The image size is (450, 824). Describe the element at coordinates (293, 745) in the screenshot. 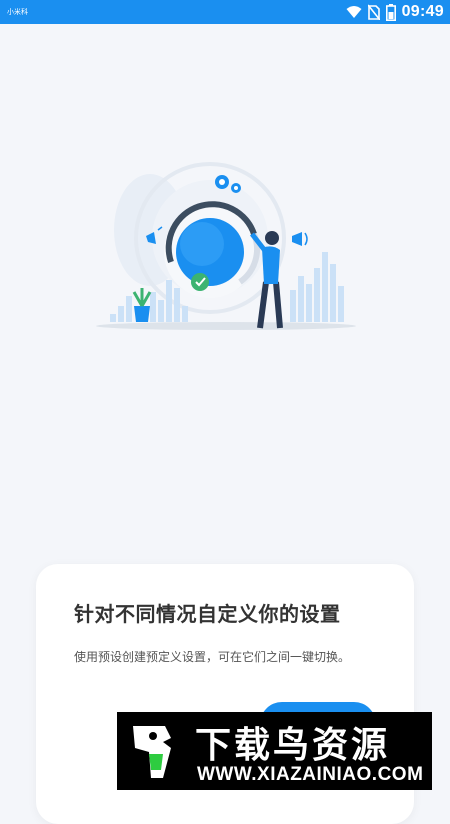

I see `watermark-title: 下载鸟资源` at that location.